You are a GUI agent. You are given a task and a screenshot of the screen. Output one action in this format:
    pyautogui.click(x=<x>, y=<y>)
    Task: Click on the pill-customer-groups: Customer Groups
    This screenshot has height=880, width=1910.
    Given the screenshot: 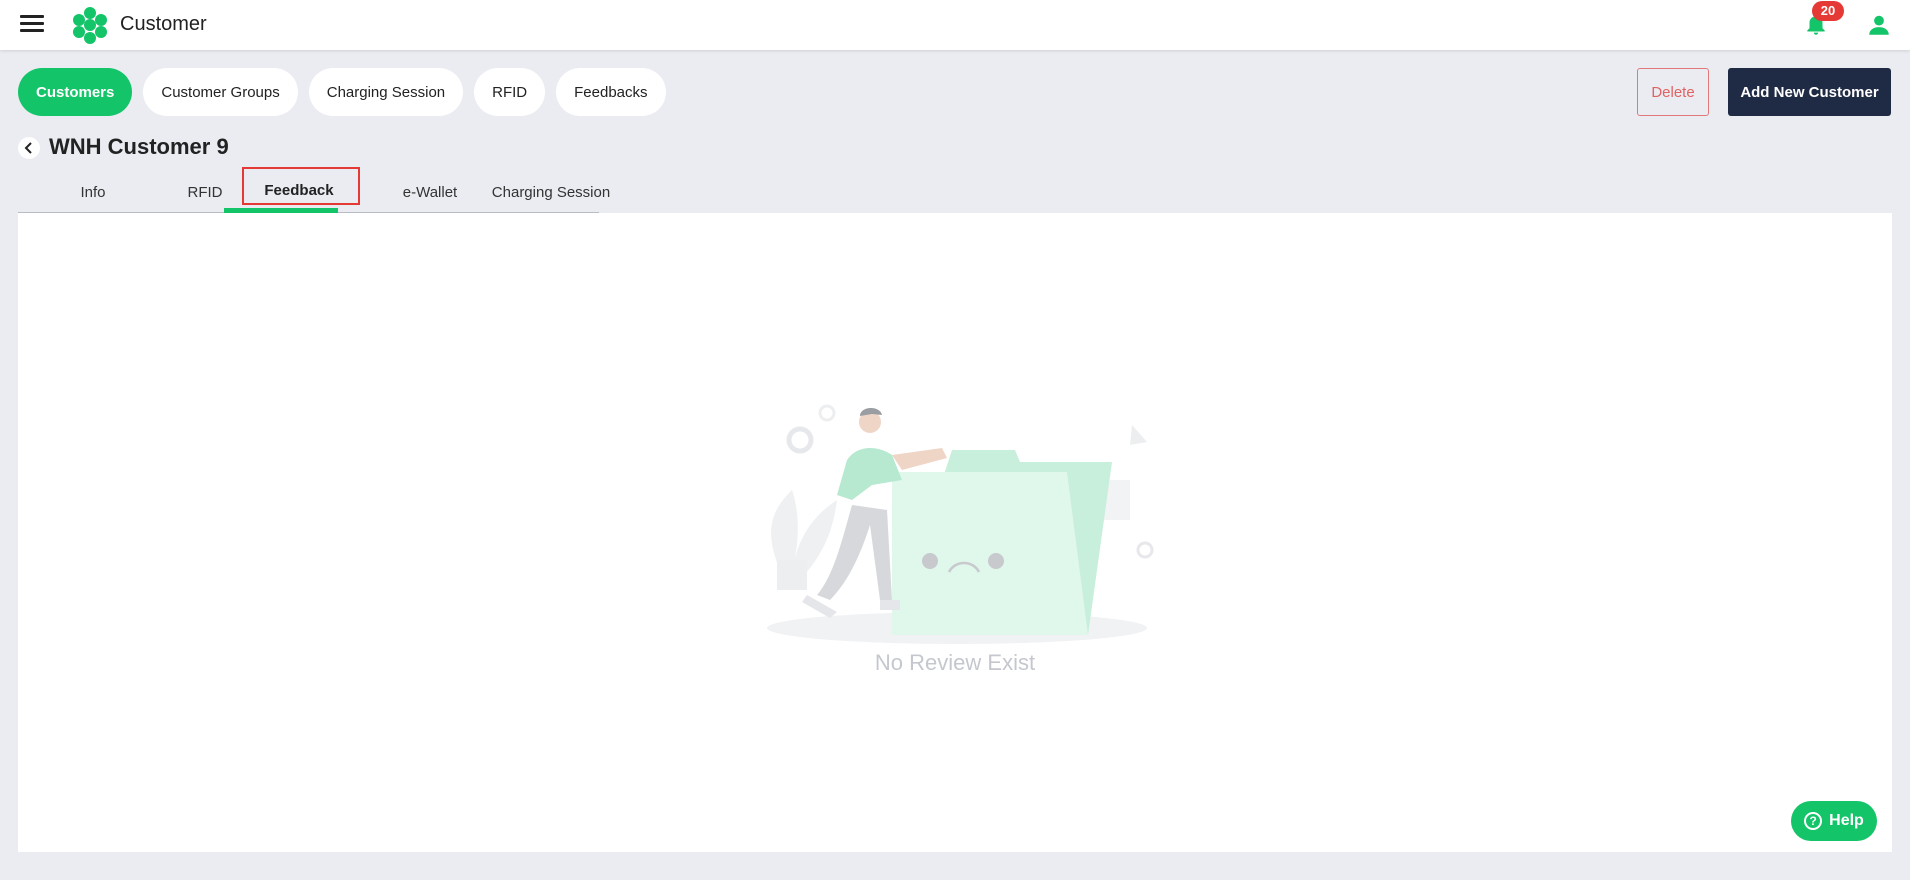 What is the action you would take?
    pyautogui.click(x=220, y=92)
    